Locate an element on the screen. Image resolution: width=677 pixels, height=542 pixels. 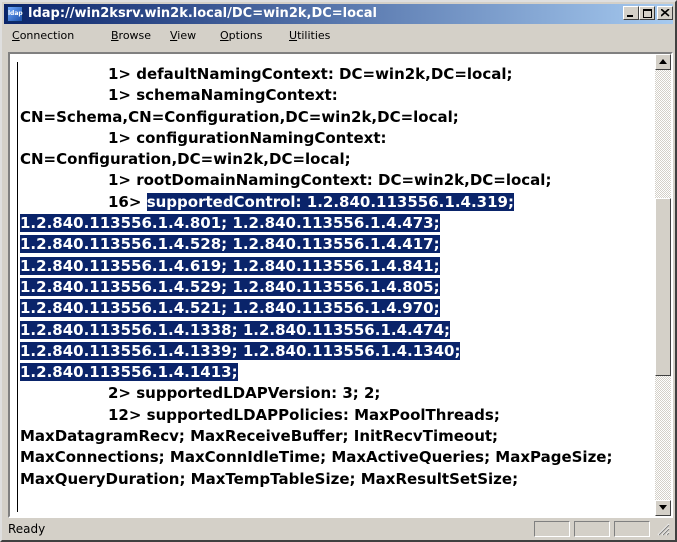
menu-browse-mnemonic: B is located at coordinates (115, 35).